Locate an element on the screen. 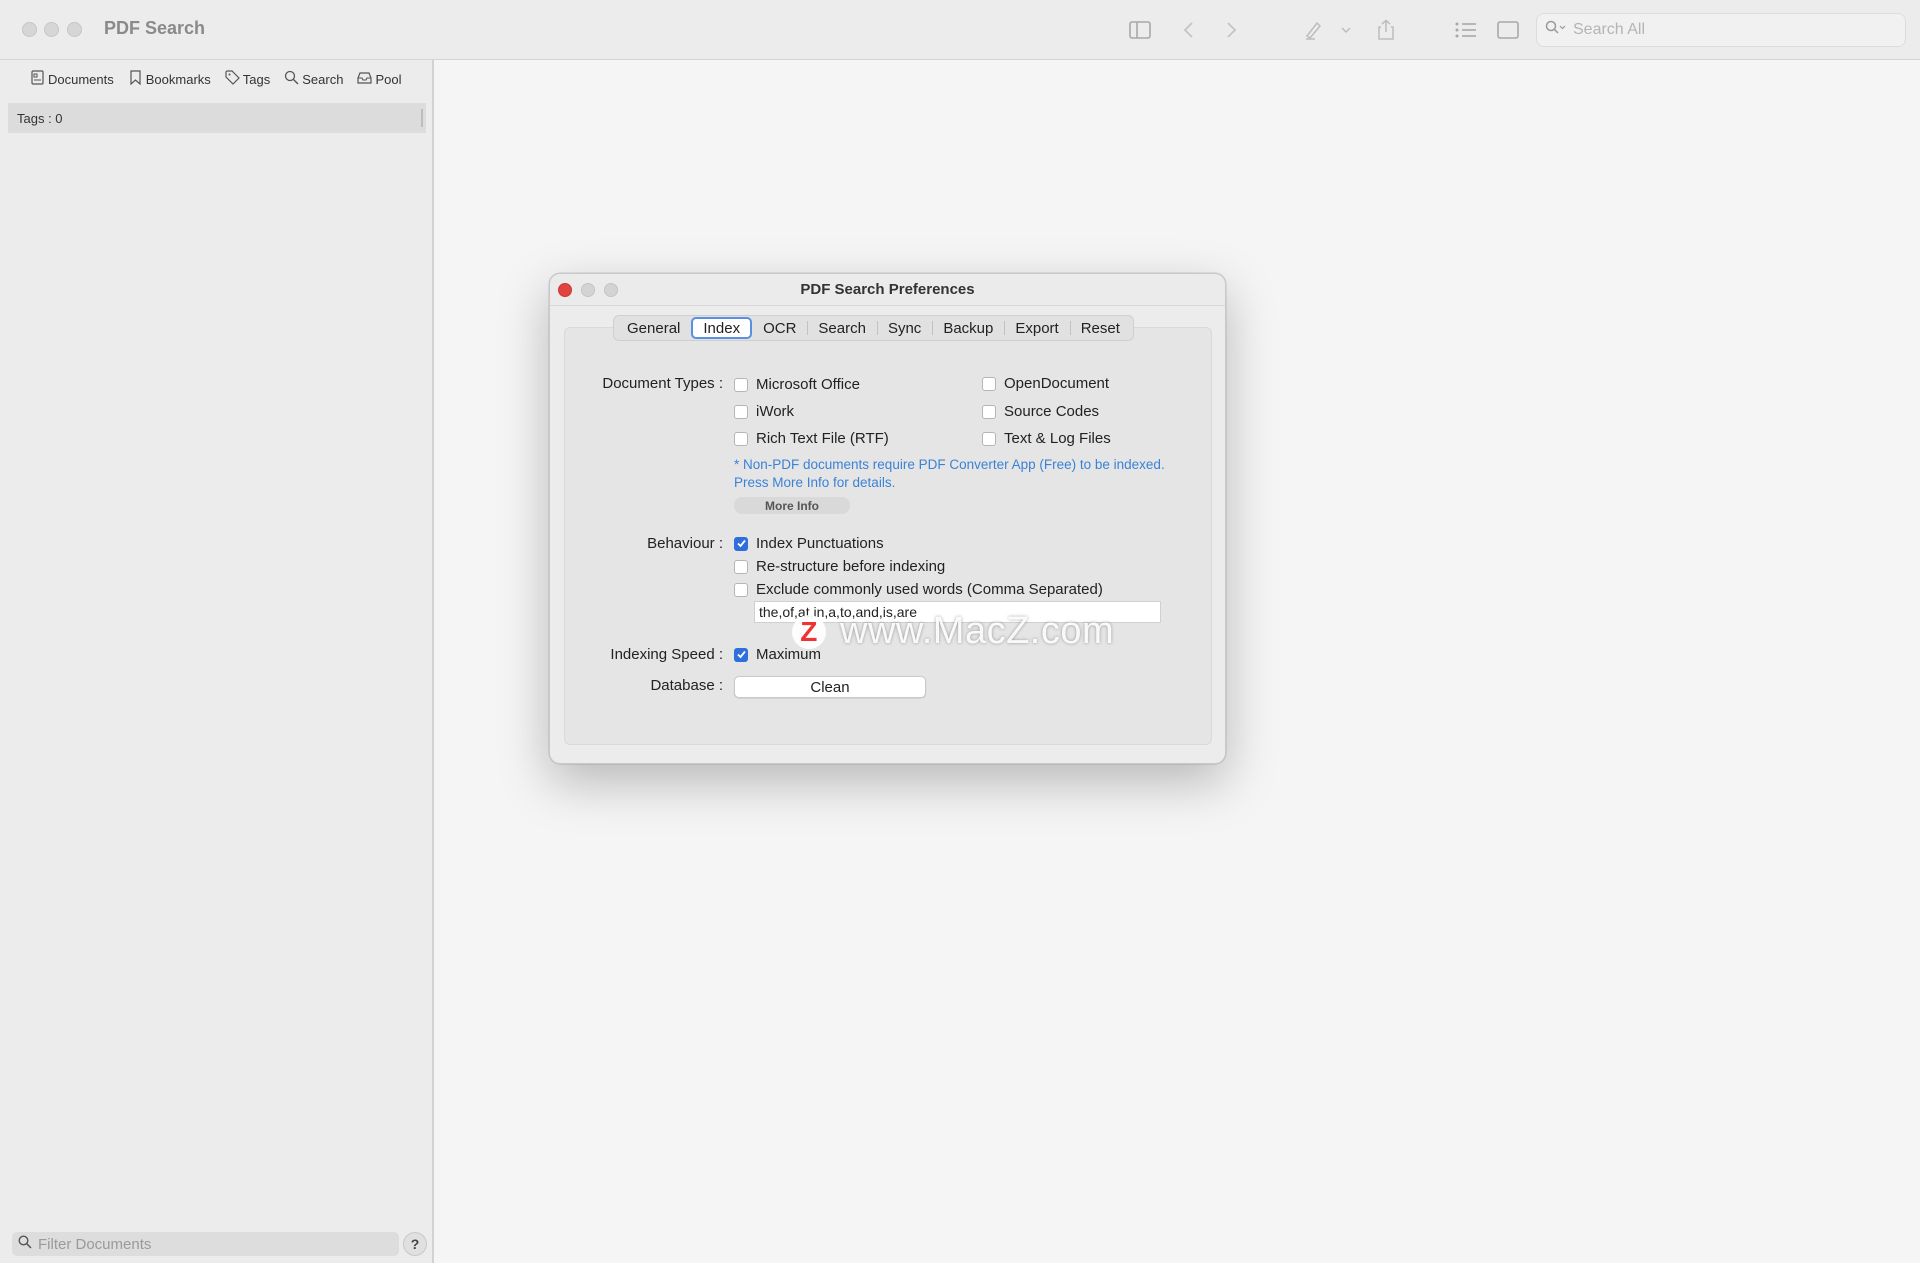 The height and width of the screenshot is (1263, 1920). database-label: Database : is located at coordinates (686, 685).